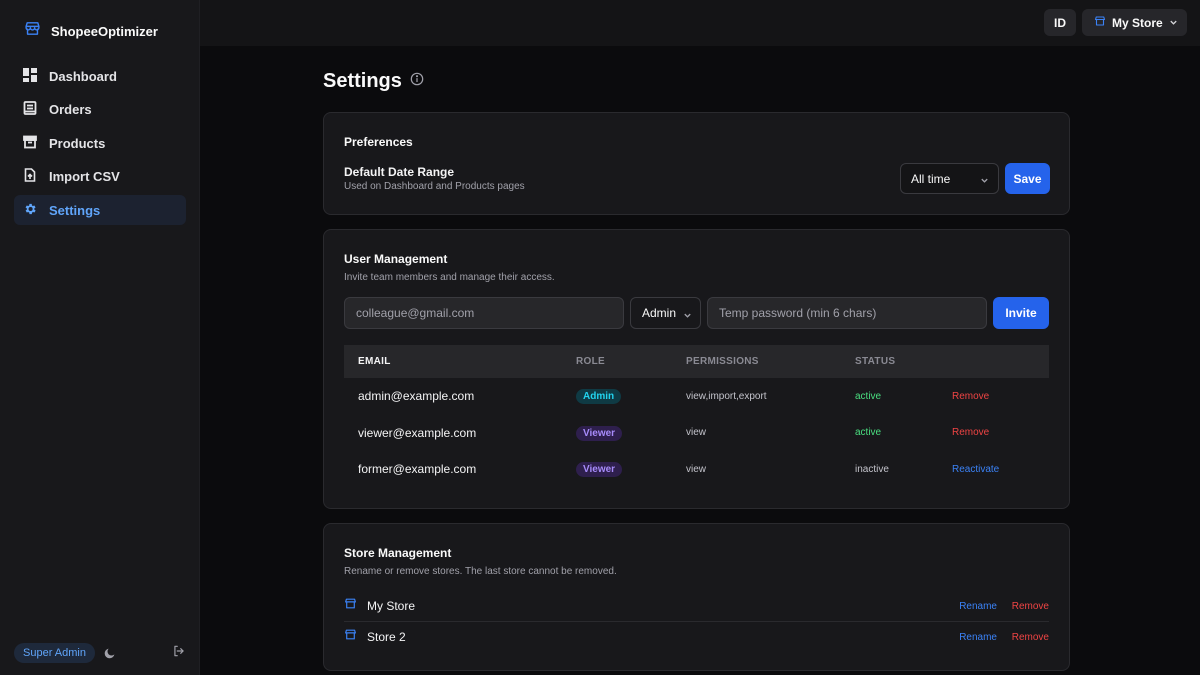  I want to click on page-title: Settings, so click(373, 81).